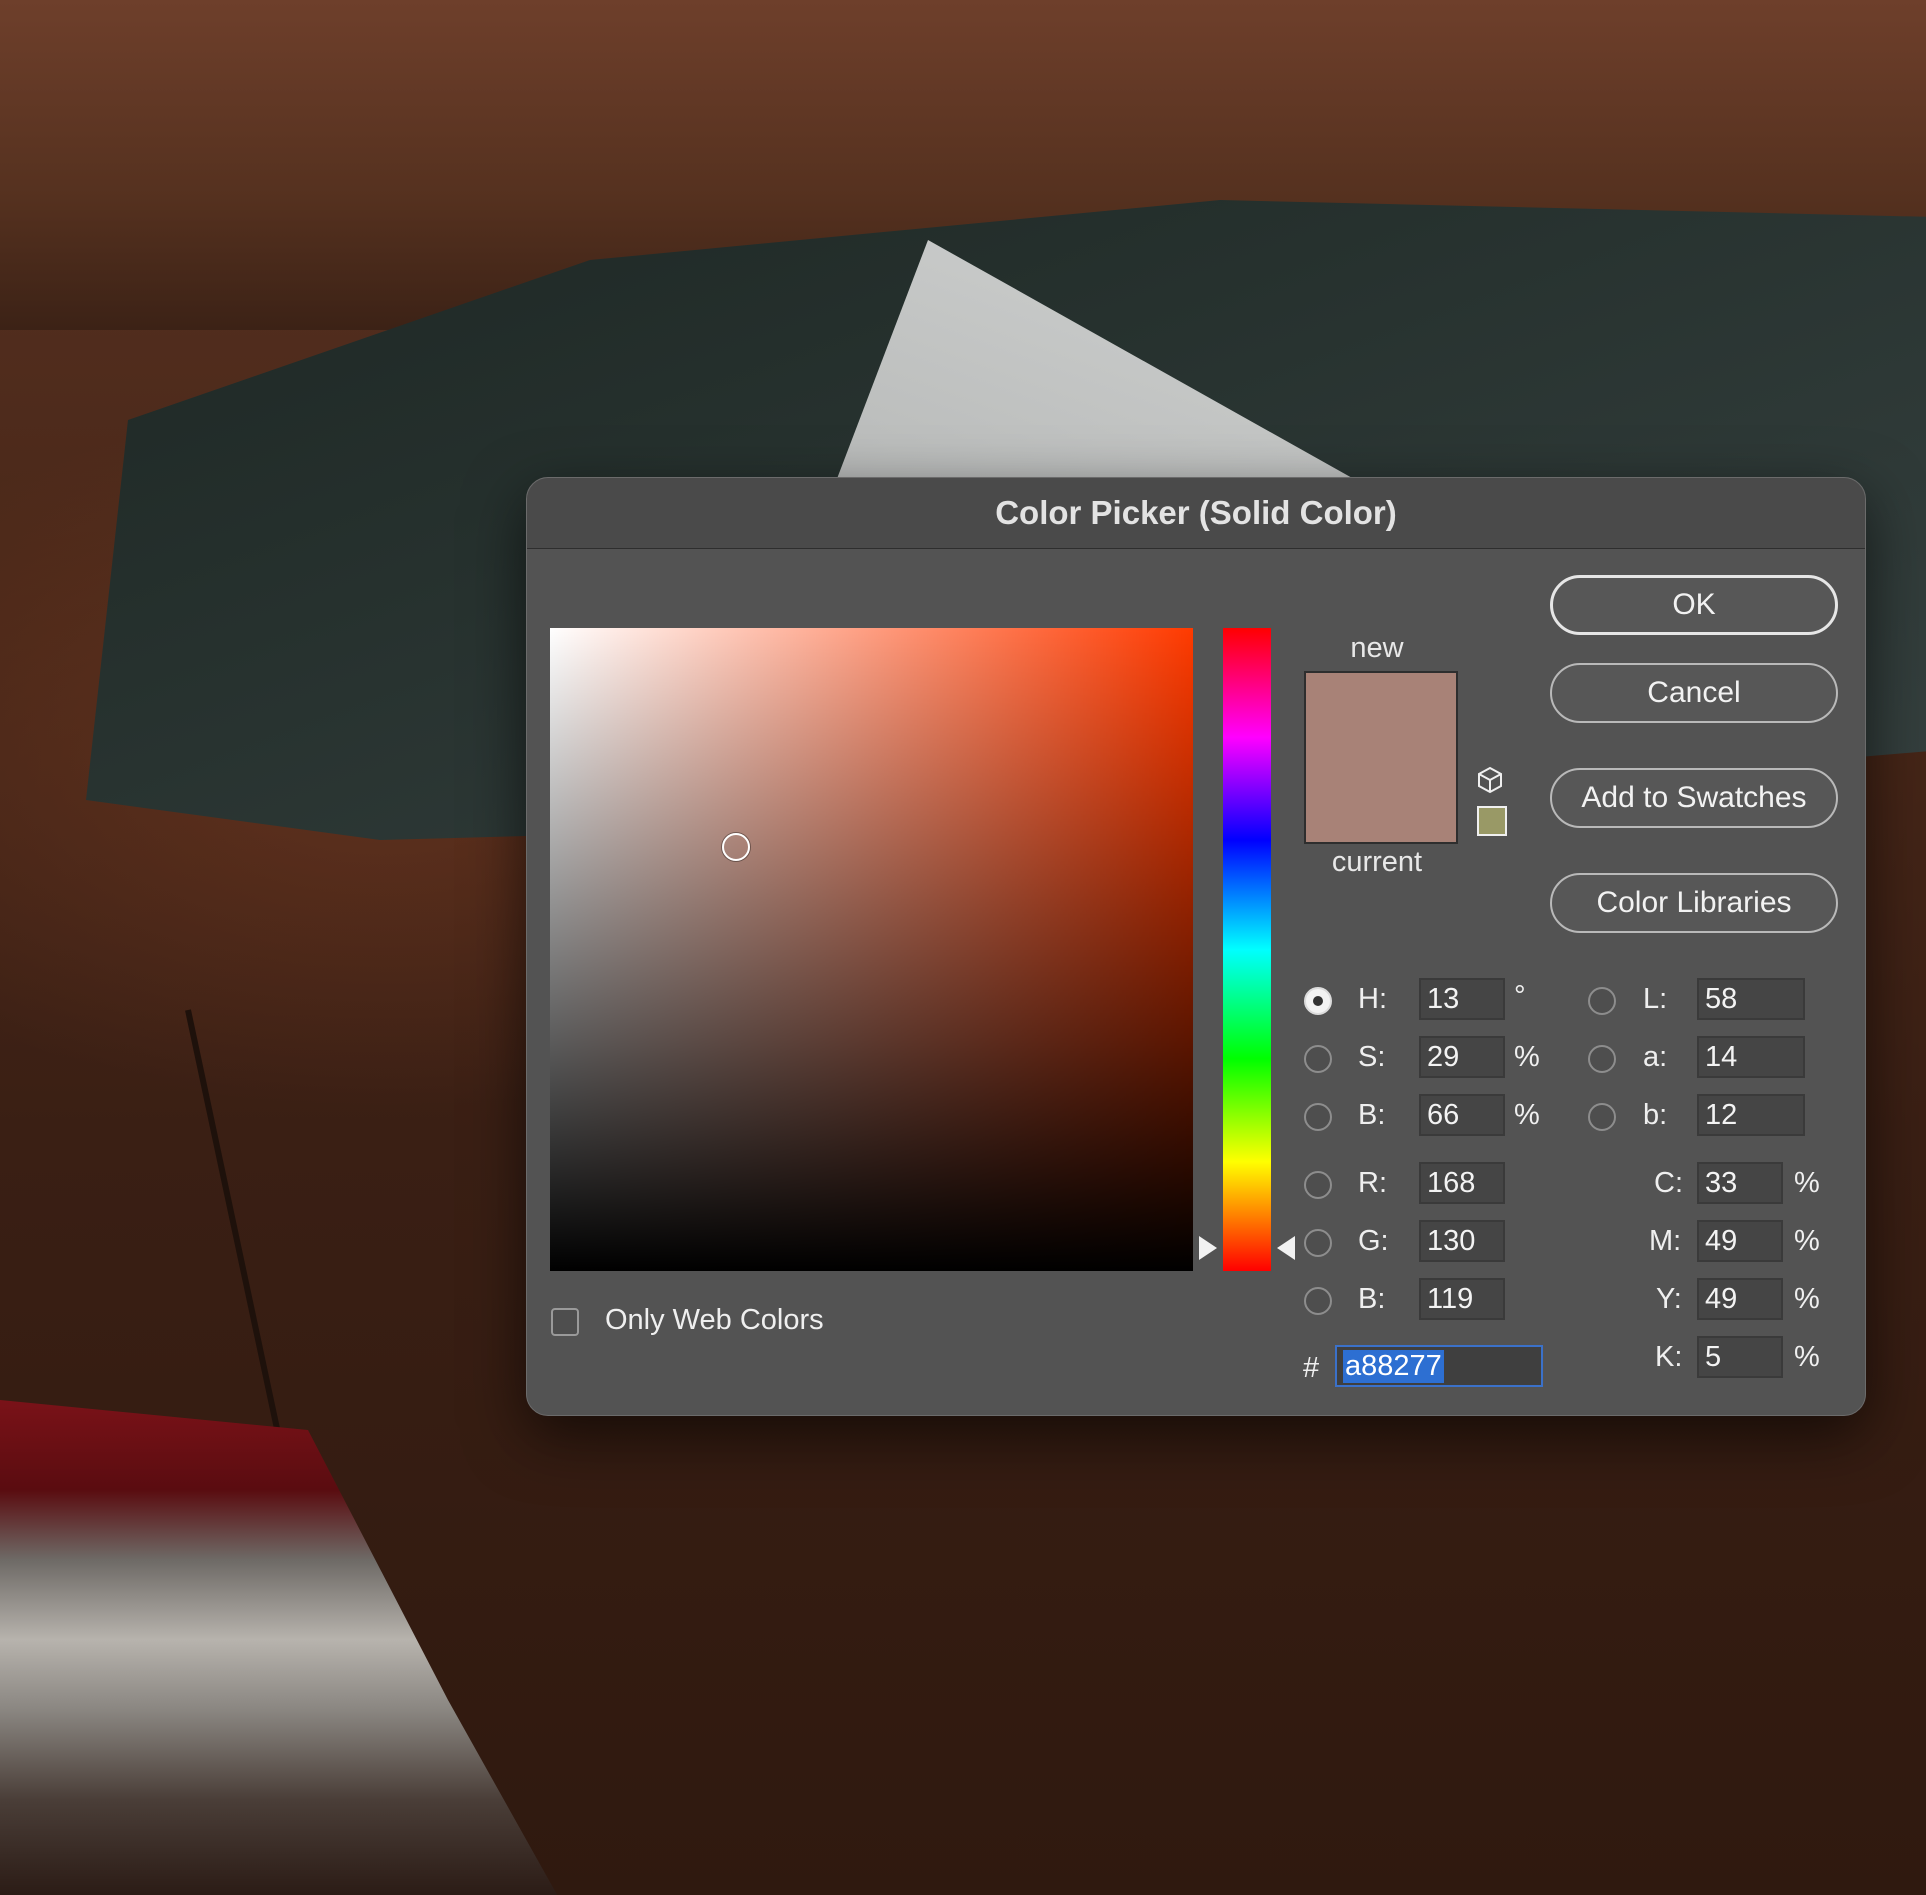 This screenshot has height=1895, width=1926. I want to click on lab-b-radio, so click(1602, 1117).